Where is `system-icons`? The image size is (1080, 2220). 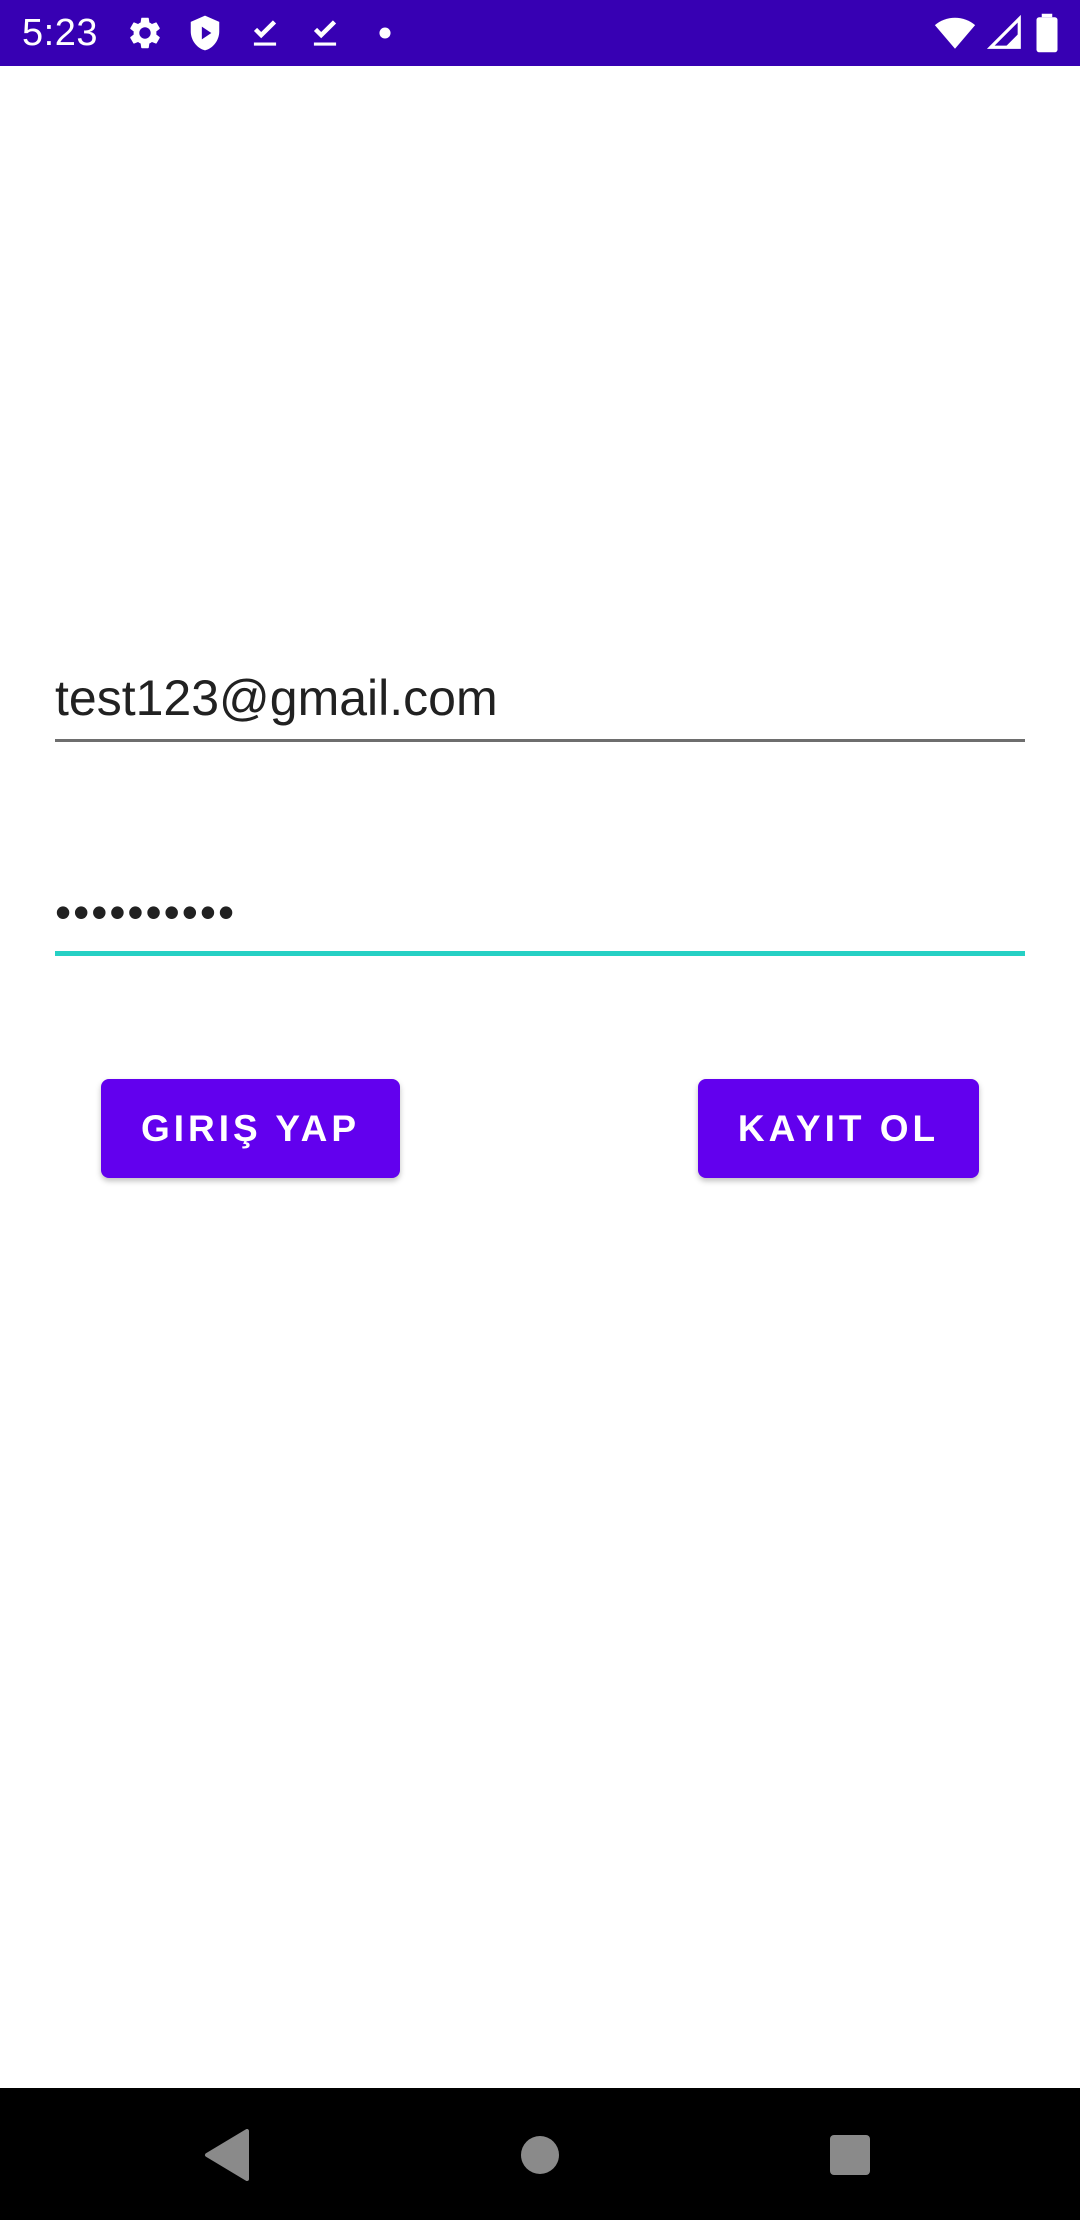 system-icons is located at coordinates (997, 33).